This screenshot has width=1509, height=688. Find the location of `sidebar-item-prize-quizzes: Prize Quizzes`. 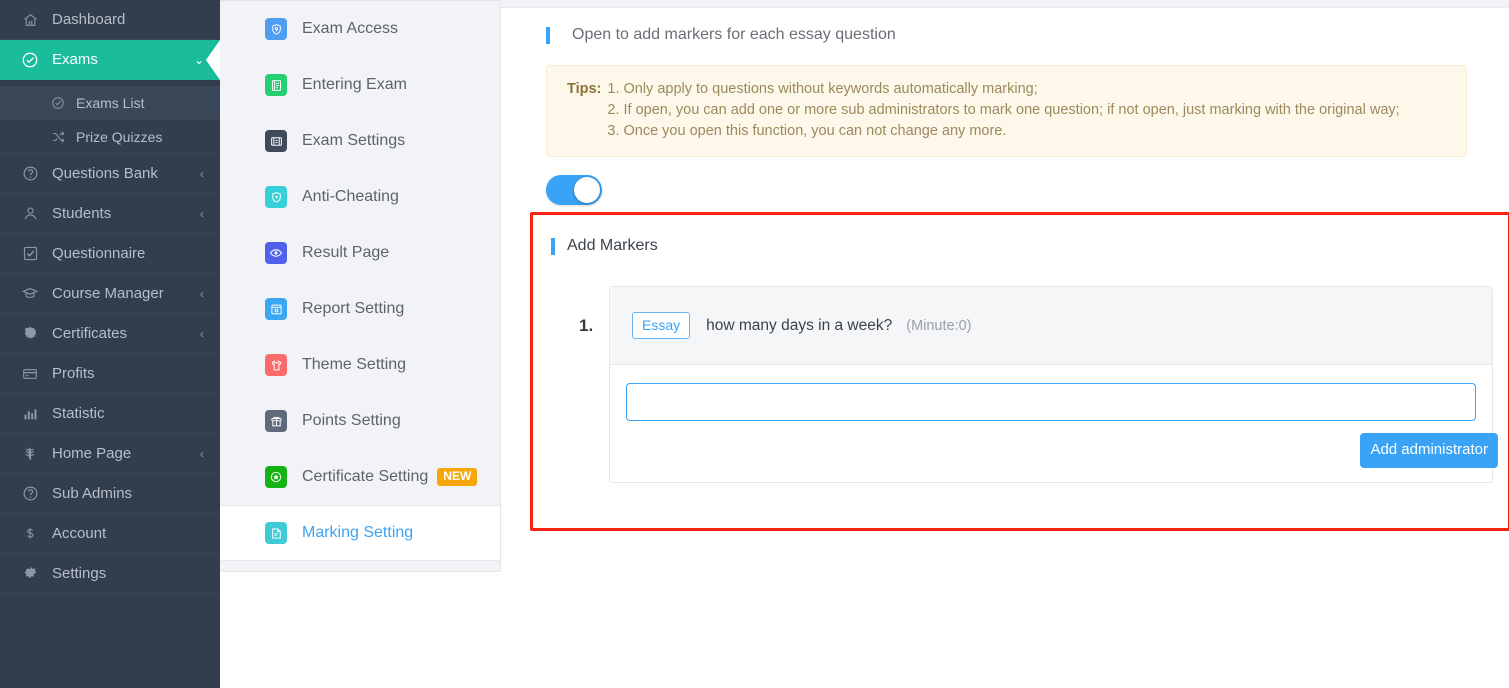

sidebar-item-prize-quizzes: Prize Quizzes is located at coordinates (110, 137).